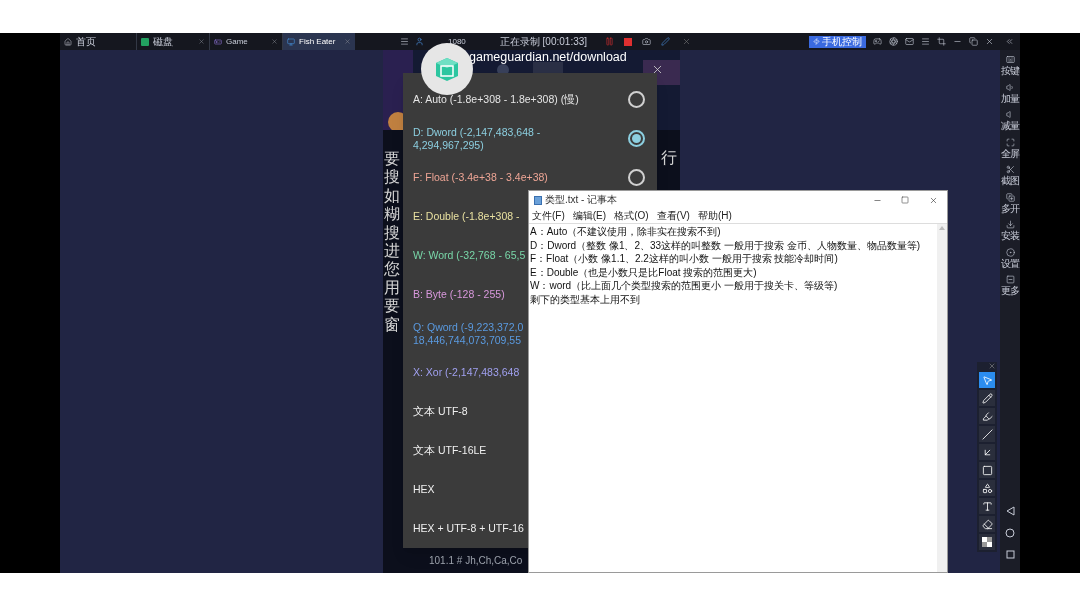 The image size is (1080, 606). Describe the element at coordinates (1010, 69) in the screenshot. I see `sidebar-button: 按键` at that location.